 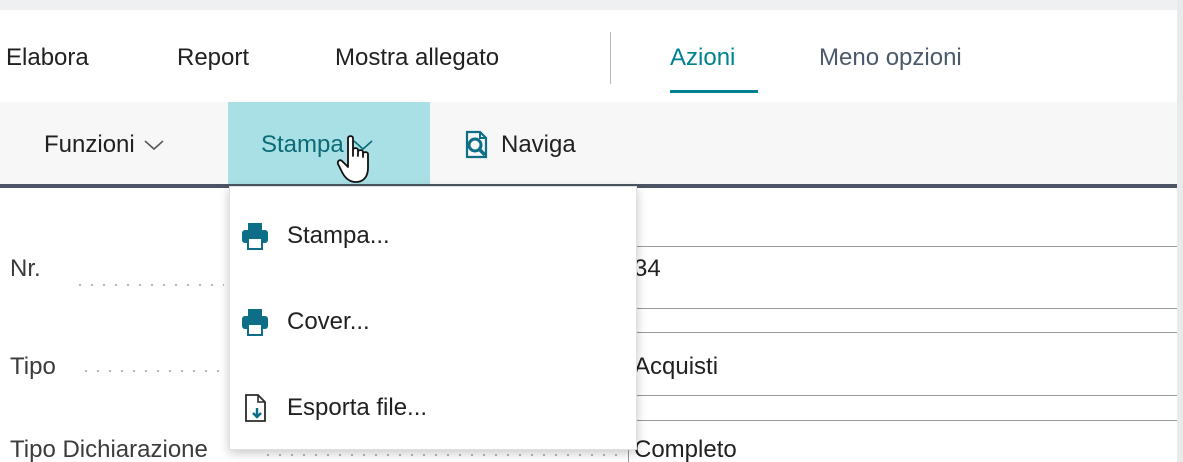 What do you see at coordinates (591, 5) in the screenshot?
I see `top-strip` at bounding box center [591, 5].